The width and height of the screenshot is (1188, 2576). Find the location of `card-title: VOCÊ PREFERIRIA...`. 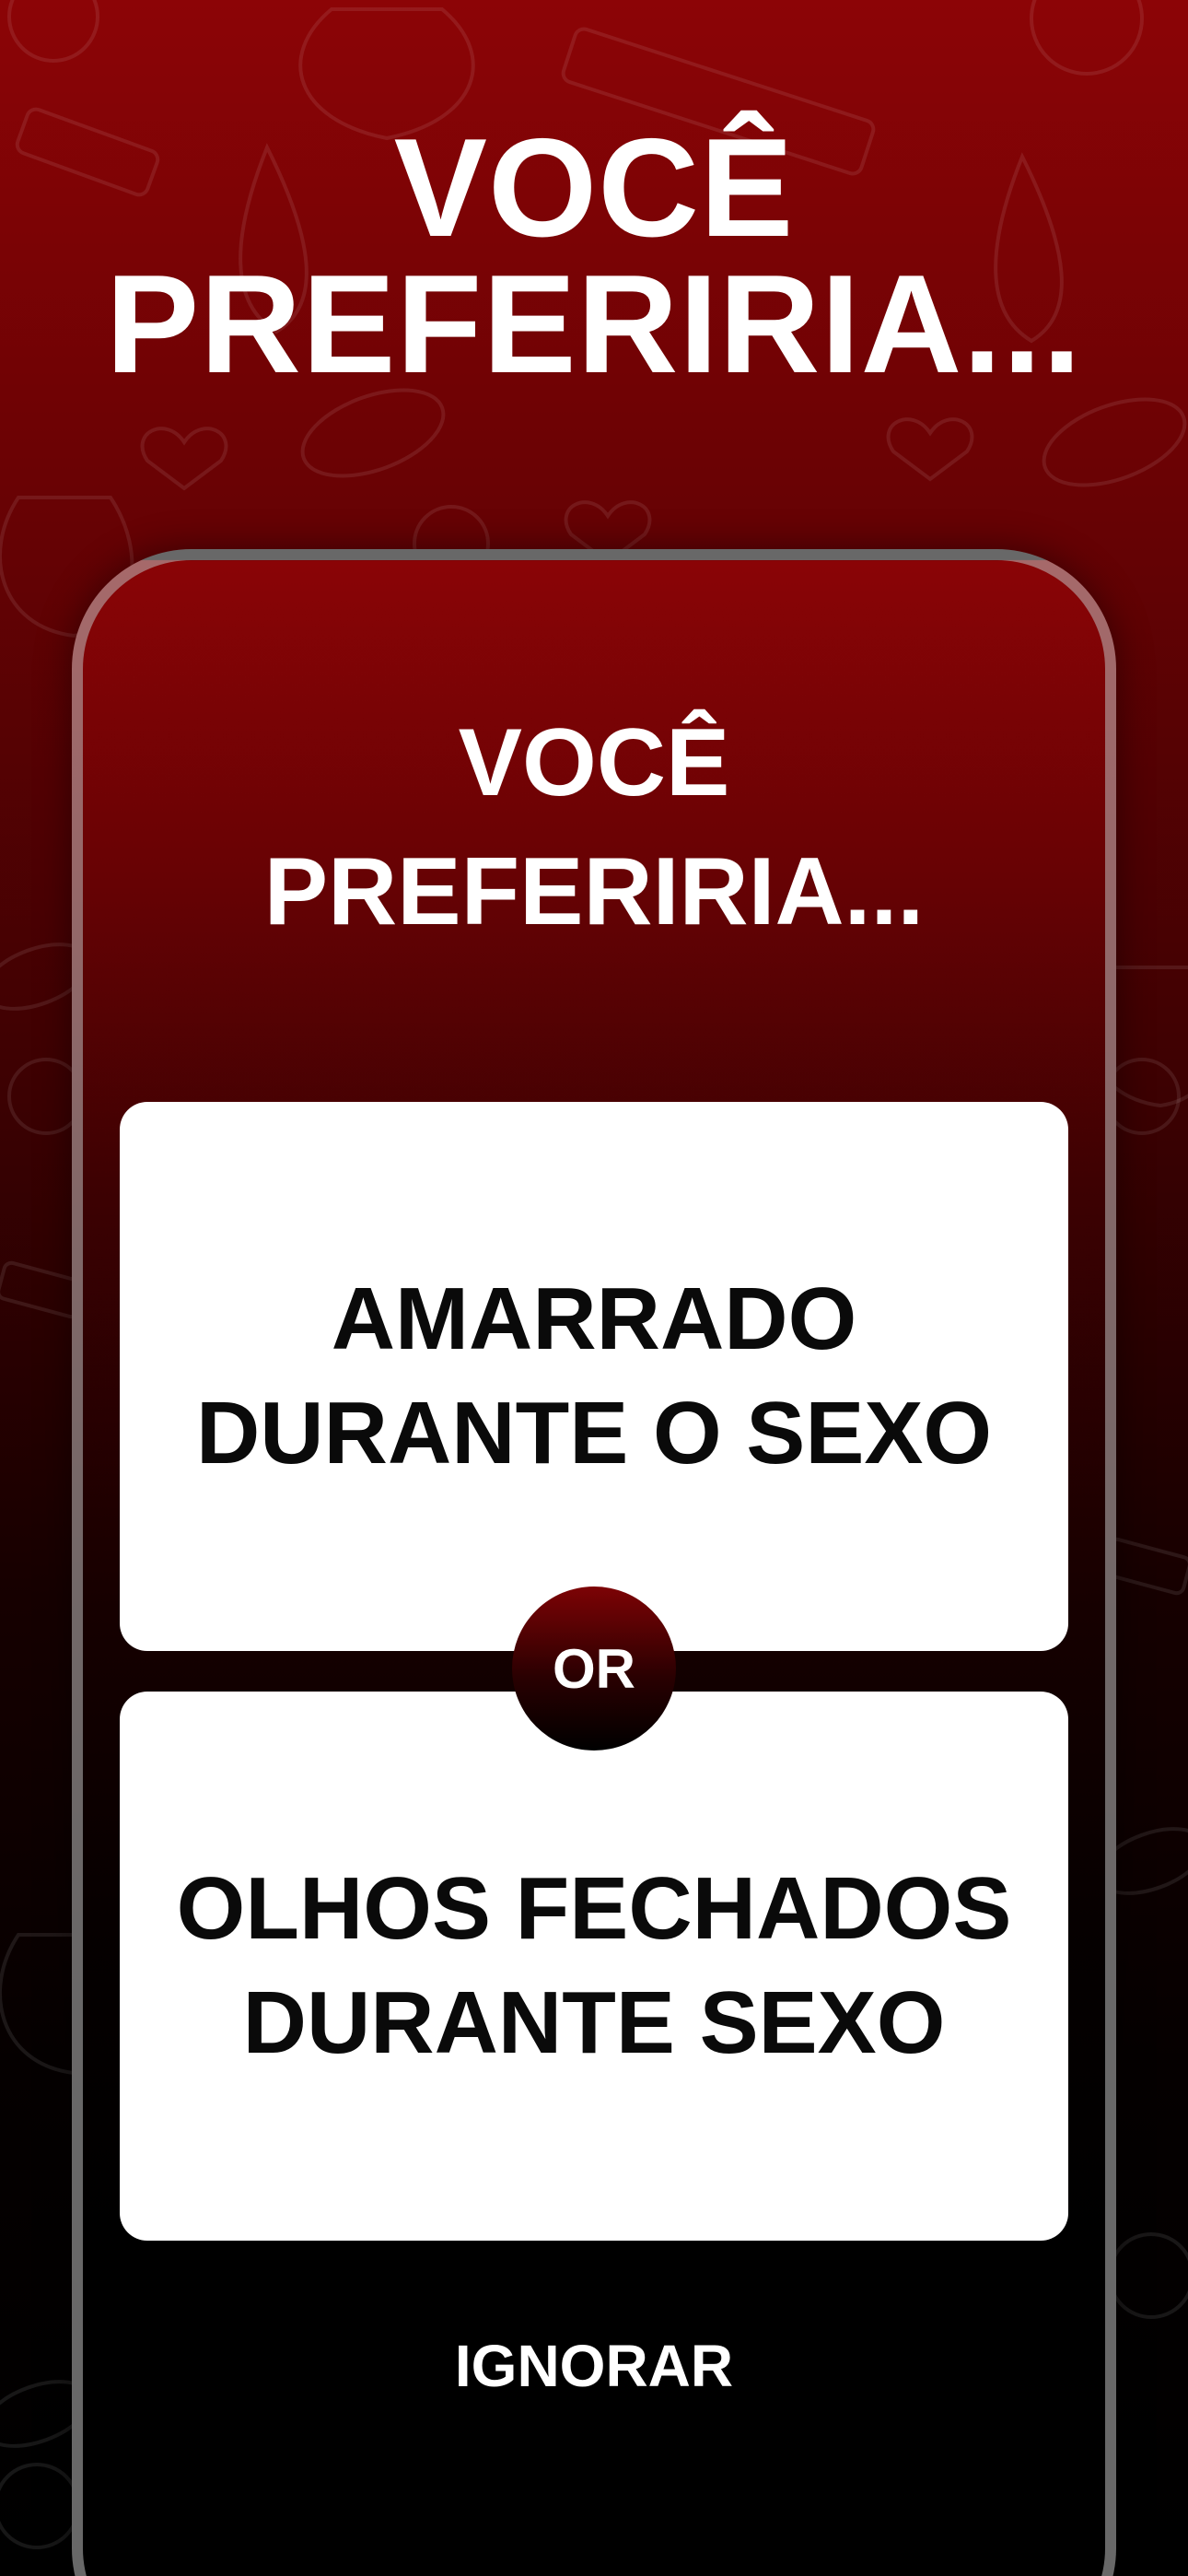

card-title: VOCÊ PREFERIRIA... is located at coordinates (594, 827).